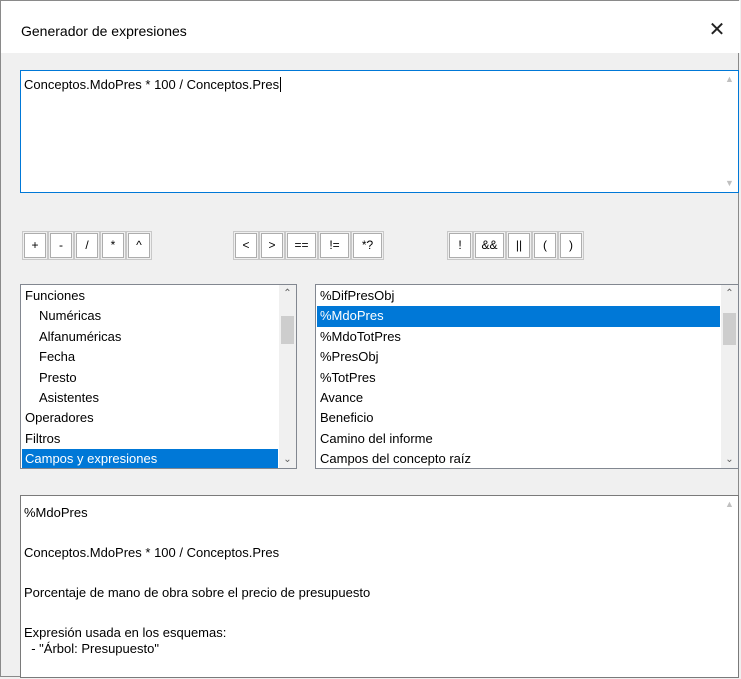 Image resolution: width=741 pixels, height=679 pixels. What do you see at coordinates (729, 131) in the screenshot?
I see `expression-scrollbar: ▲ ▼` at bounding box center [729, 131].